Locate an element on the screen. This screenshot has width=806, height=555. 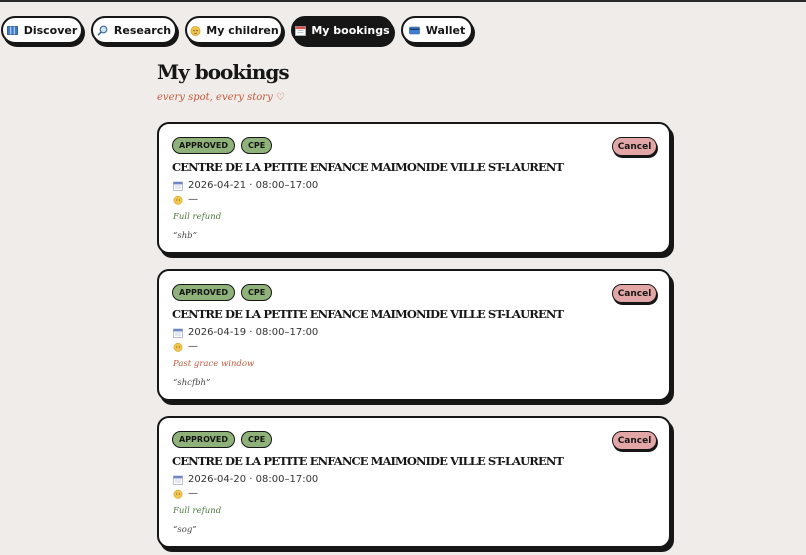
nav-research: Research is located at coordinates (134, 30).